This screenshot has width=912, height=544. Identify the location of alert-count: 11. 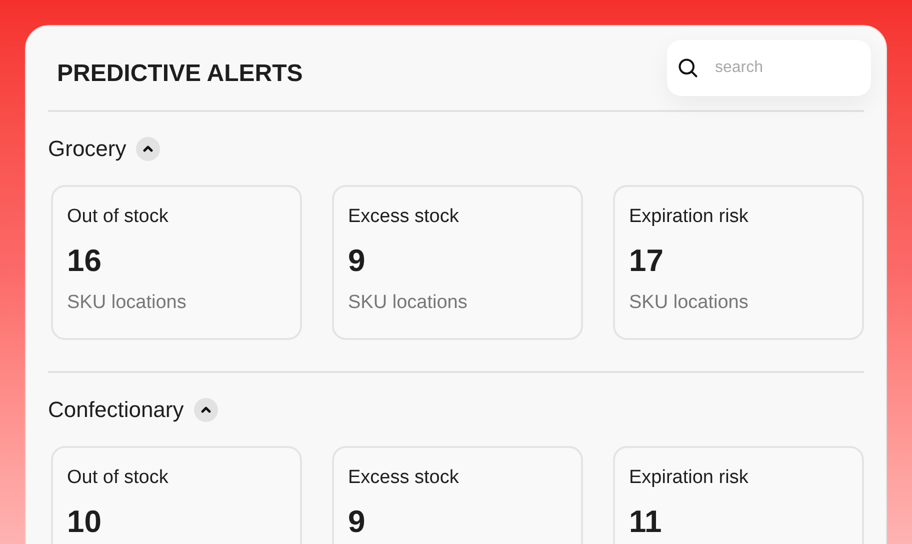
(646, 522).